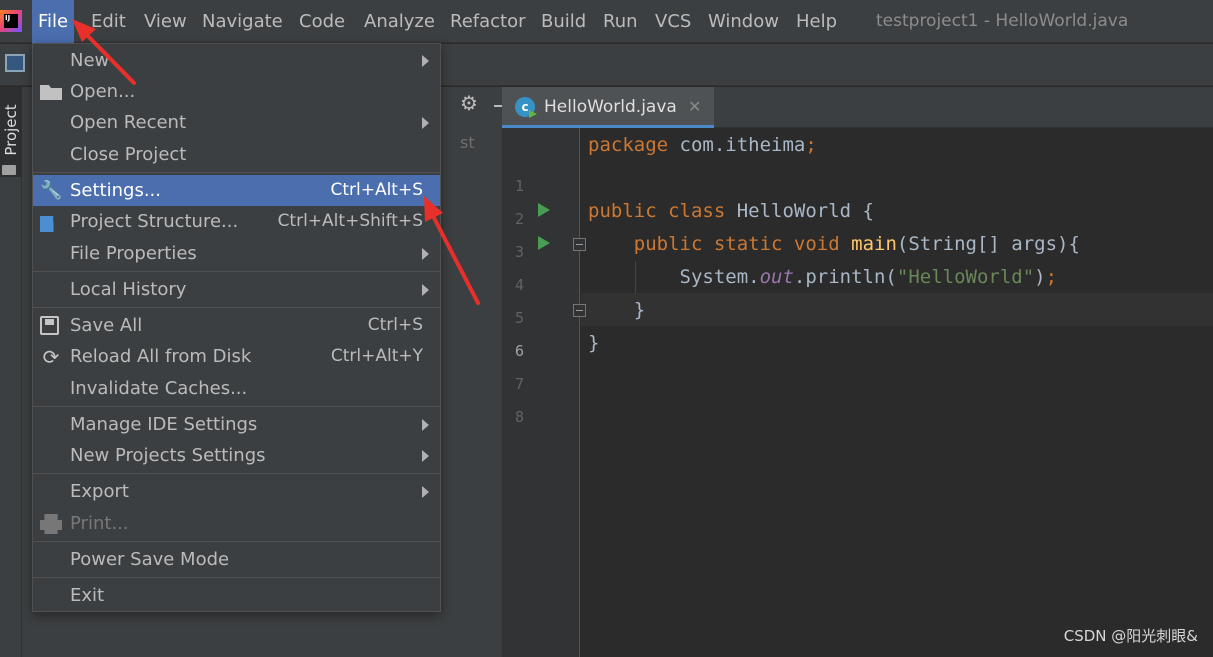 This screenshot has width=1213, height=657. I want to click on line-number: 7, so click(519, 384).